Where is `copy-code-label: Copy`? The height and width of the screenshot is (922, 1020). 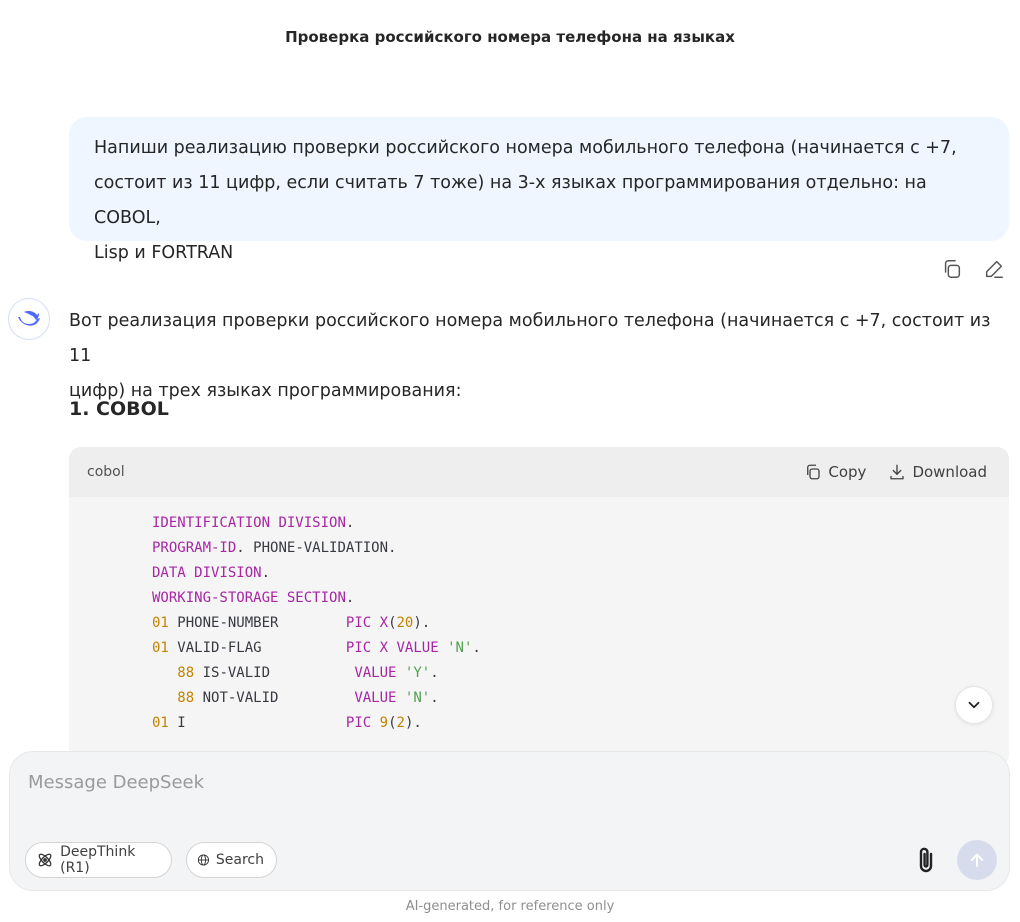
copy-code-label: Copy is located at coordinates (847, 472).